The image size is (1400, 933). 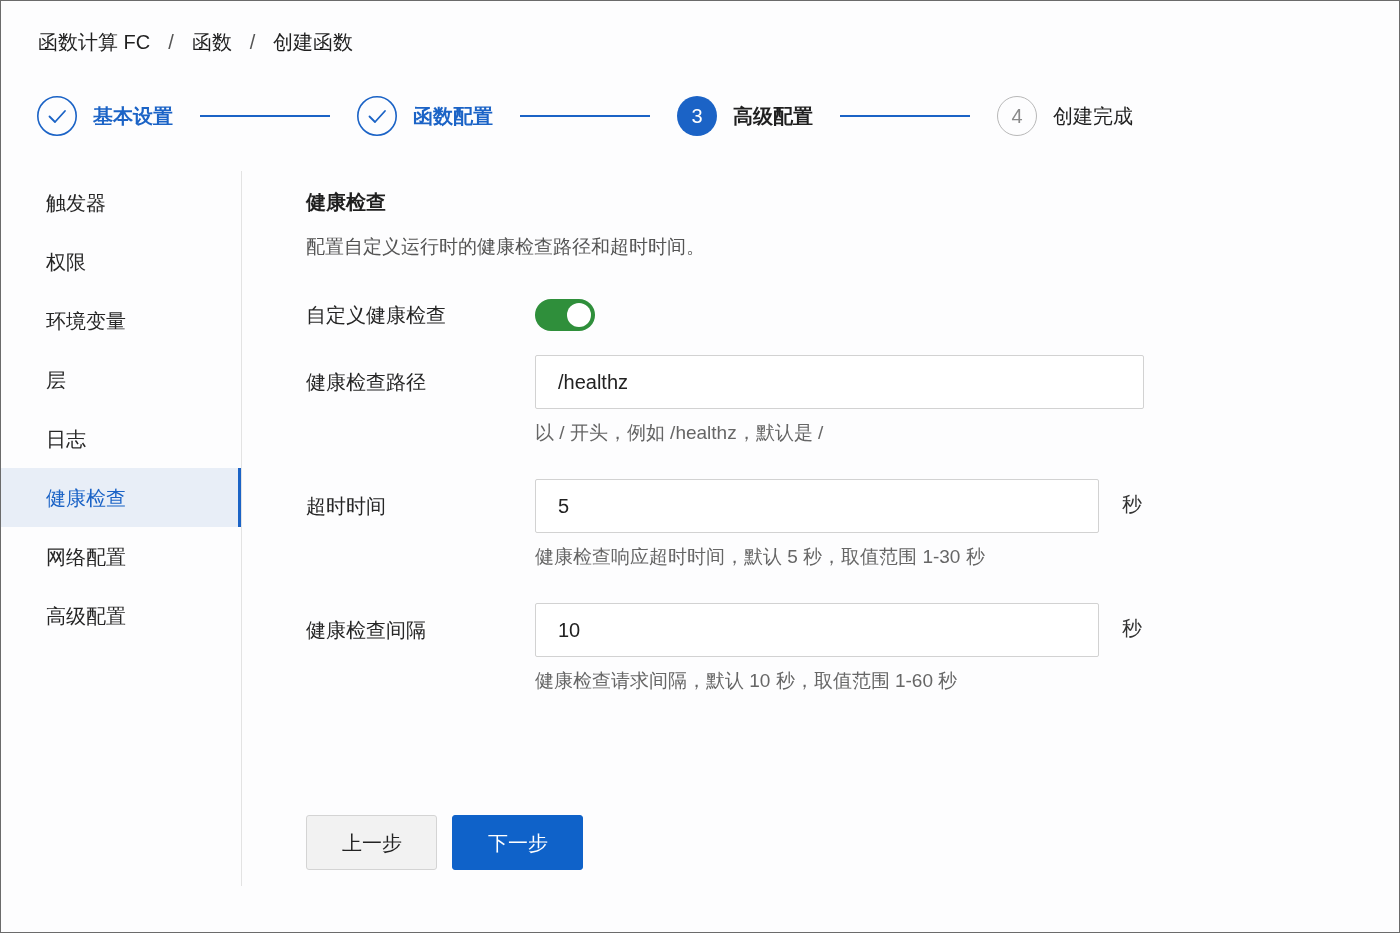 I want to click on sidebar-item: 健康检查, so click(x=121, y=497).